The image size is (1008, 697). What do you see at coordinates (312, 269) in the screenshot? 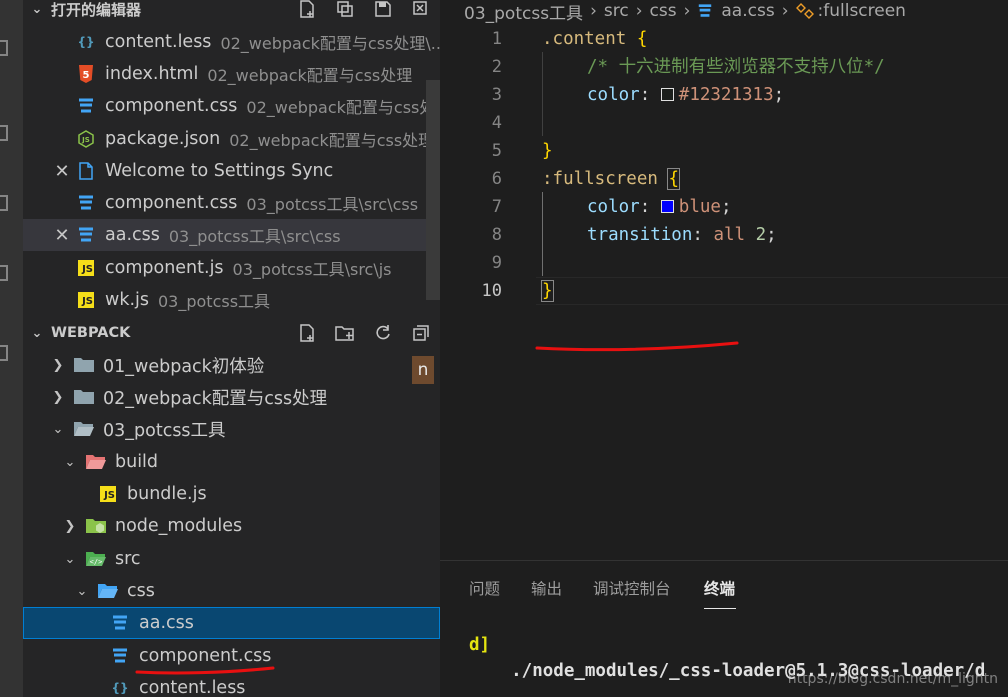
I see `open-editor-desc: 03_potcss工具\src\js` at bounding box center [312, 269].